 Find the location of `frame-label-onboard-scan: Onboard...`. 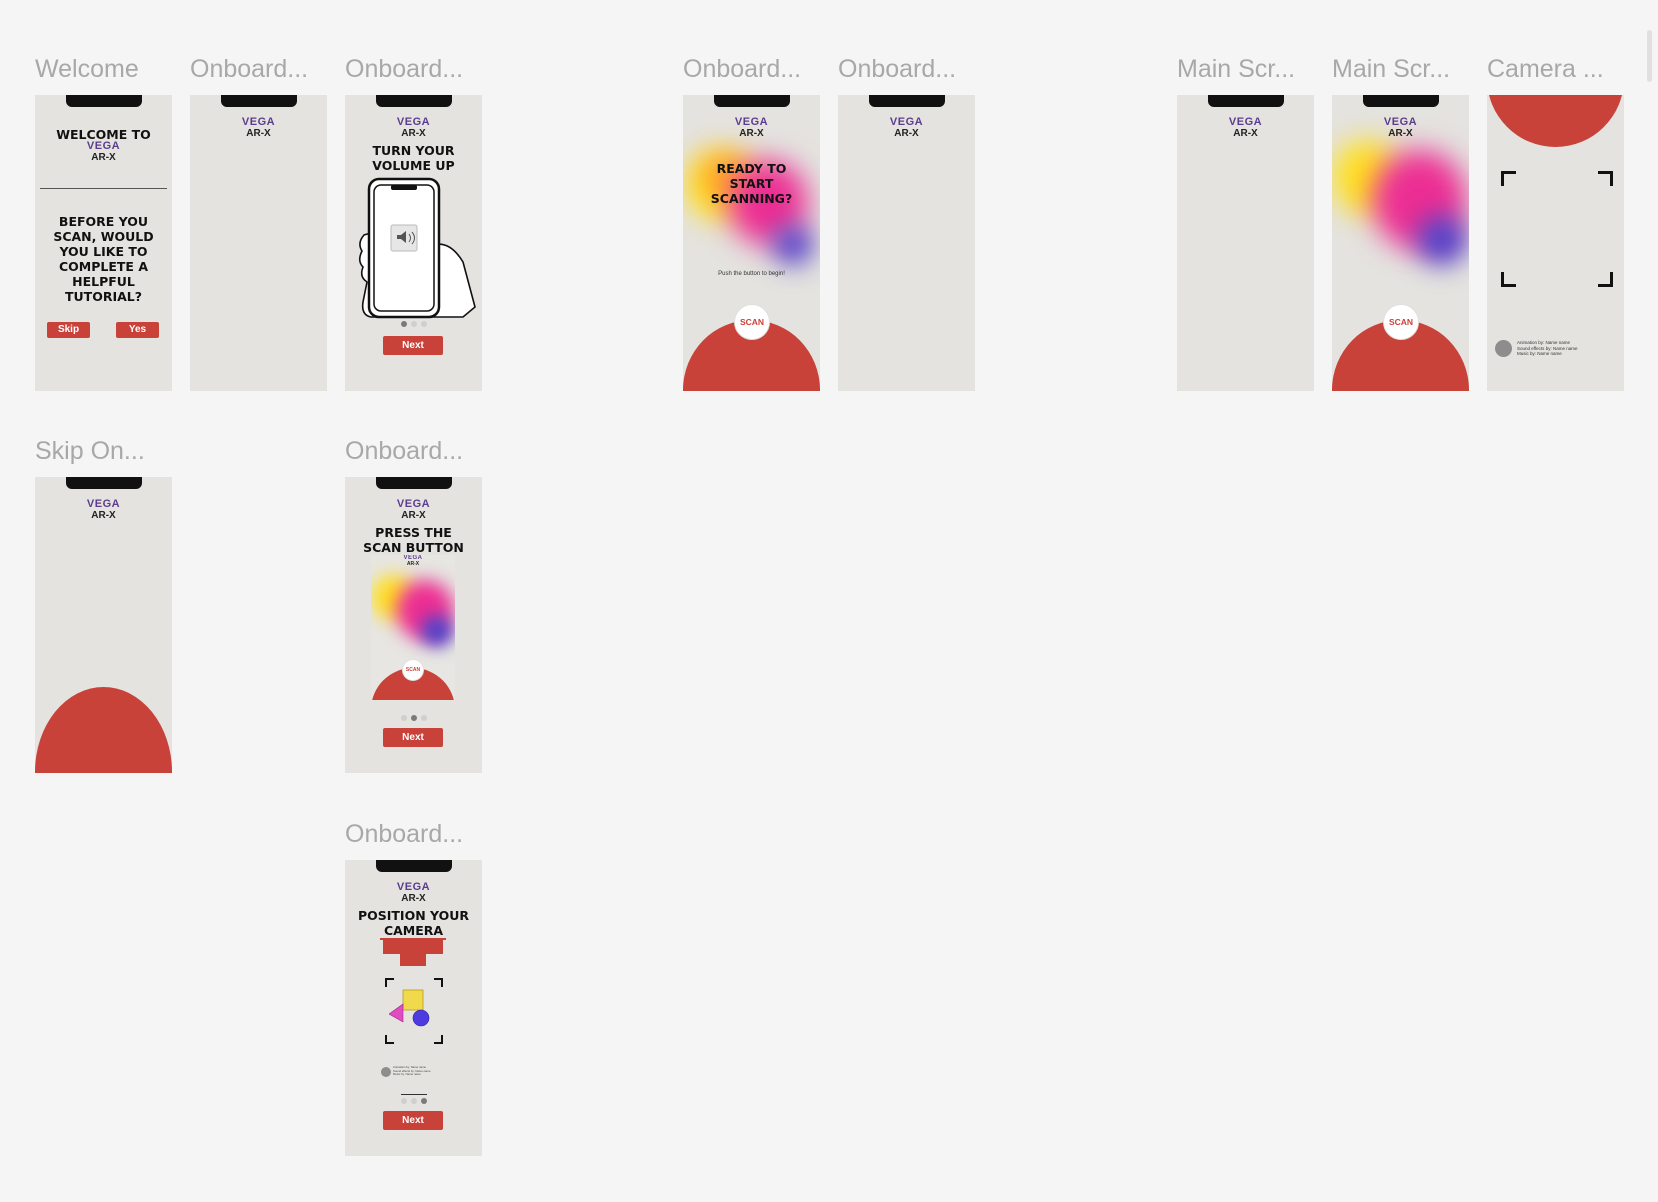

frame-label-onboard-scan: Onboard... is located at coordinates (404, 451).